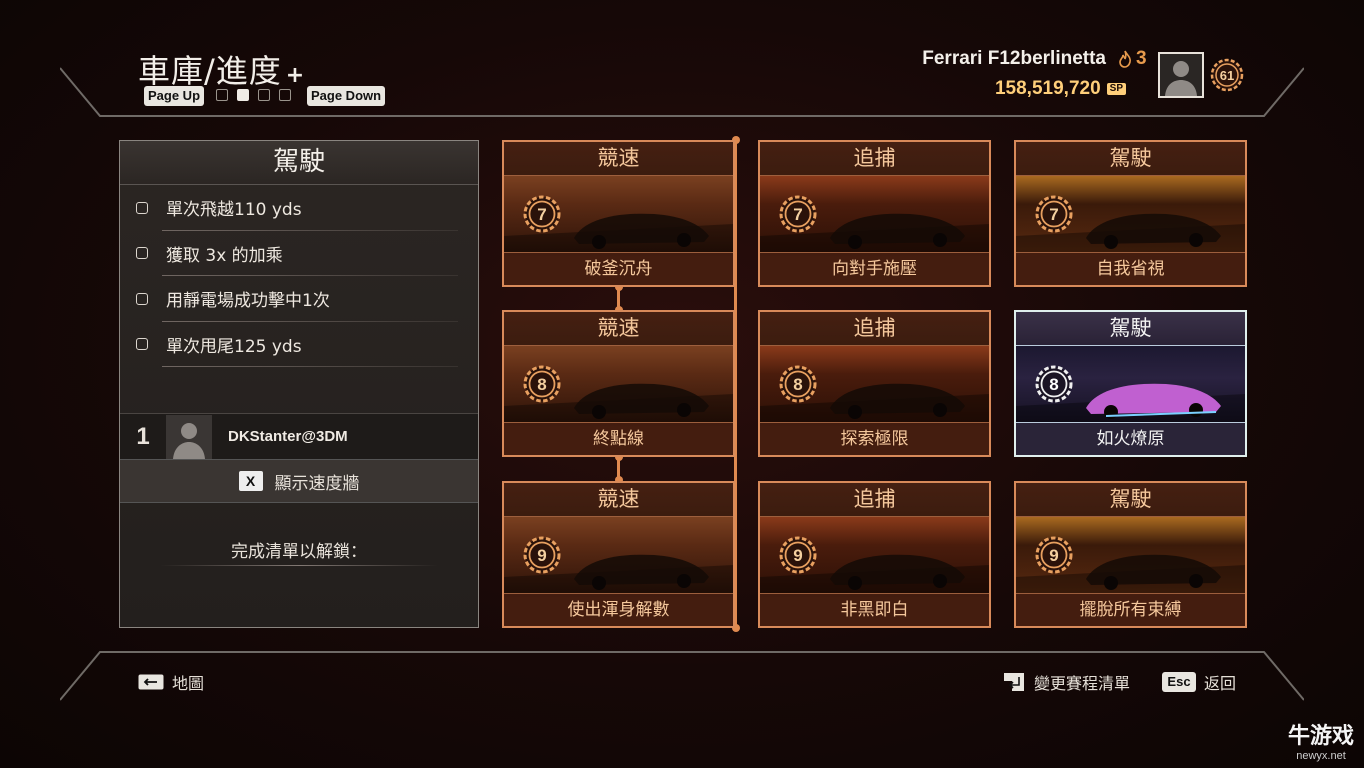  Describe the element at coordinates (346, 96) in the screenshot. I see `page-down-button: Page Down` at that location.